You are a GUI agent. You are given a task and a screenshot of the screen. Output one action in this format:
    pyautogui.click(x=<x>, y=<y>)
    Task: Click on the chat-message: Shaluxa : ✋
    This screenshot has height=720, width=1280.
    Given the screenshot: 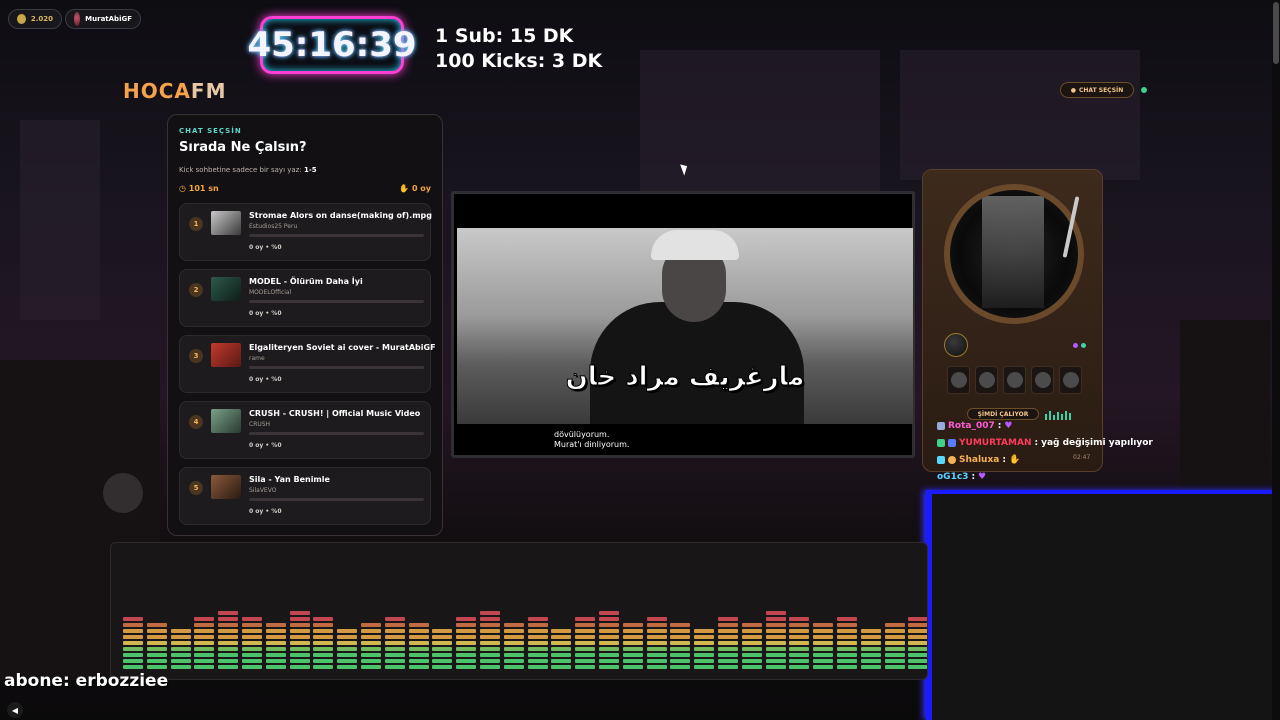 What is the action you would take?
    pyautogui.click(x=978, y=460)
    